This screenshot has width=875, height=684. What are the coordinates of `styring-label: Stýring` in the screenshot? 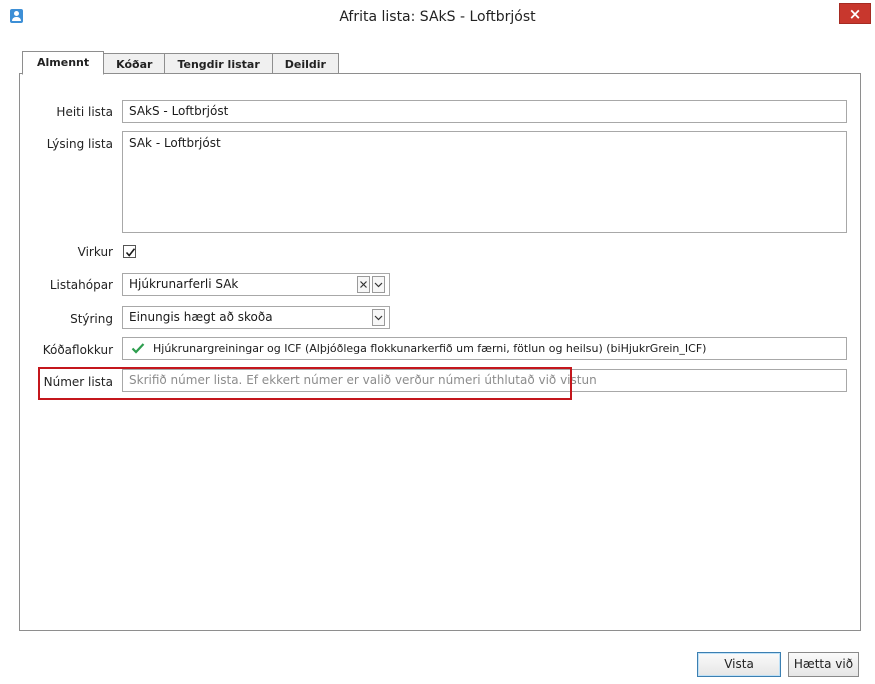 It's located at (91, 319).